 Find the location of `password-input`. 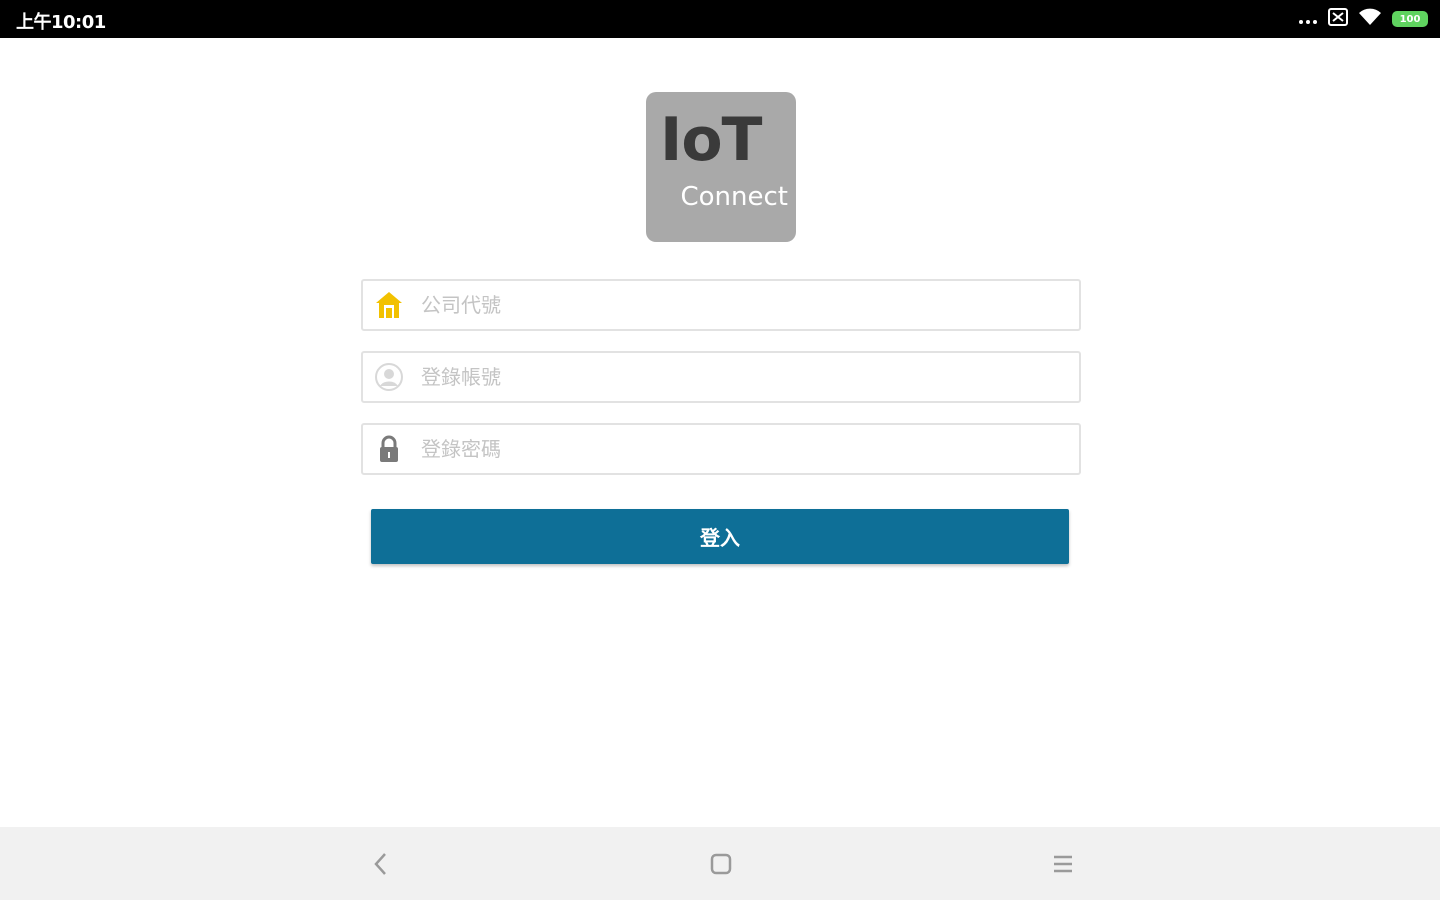

password-input is located at coordinates (741, 449).